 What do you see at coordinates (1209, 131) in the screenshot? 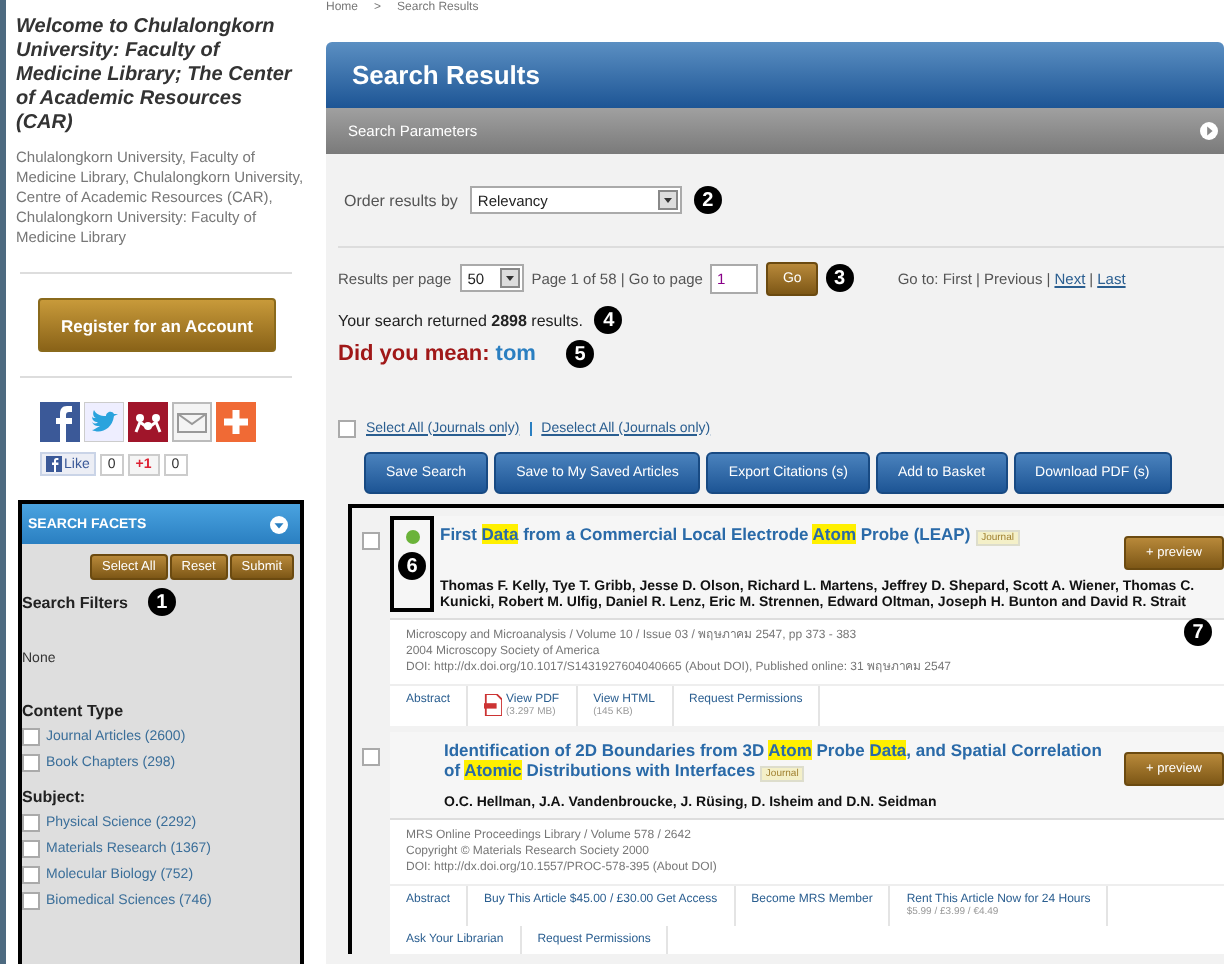
I see `chevron-right-icon` at bounding box center [1209, 131].